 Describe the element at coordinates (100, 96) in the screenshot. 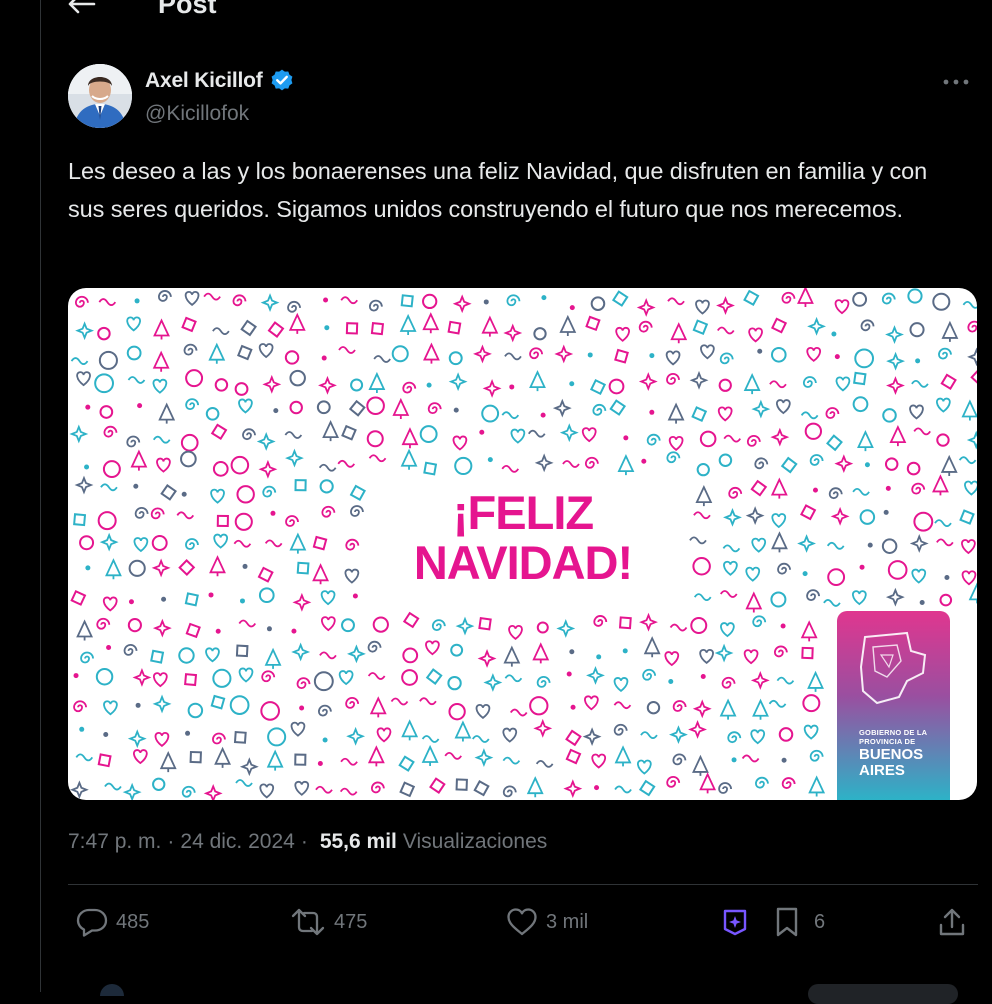

I see `avatar` at that location.